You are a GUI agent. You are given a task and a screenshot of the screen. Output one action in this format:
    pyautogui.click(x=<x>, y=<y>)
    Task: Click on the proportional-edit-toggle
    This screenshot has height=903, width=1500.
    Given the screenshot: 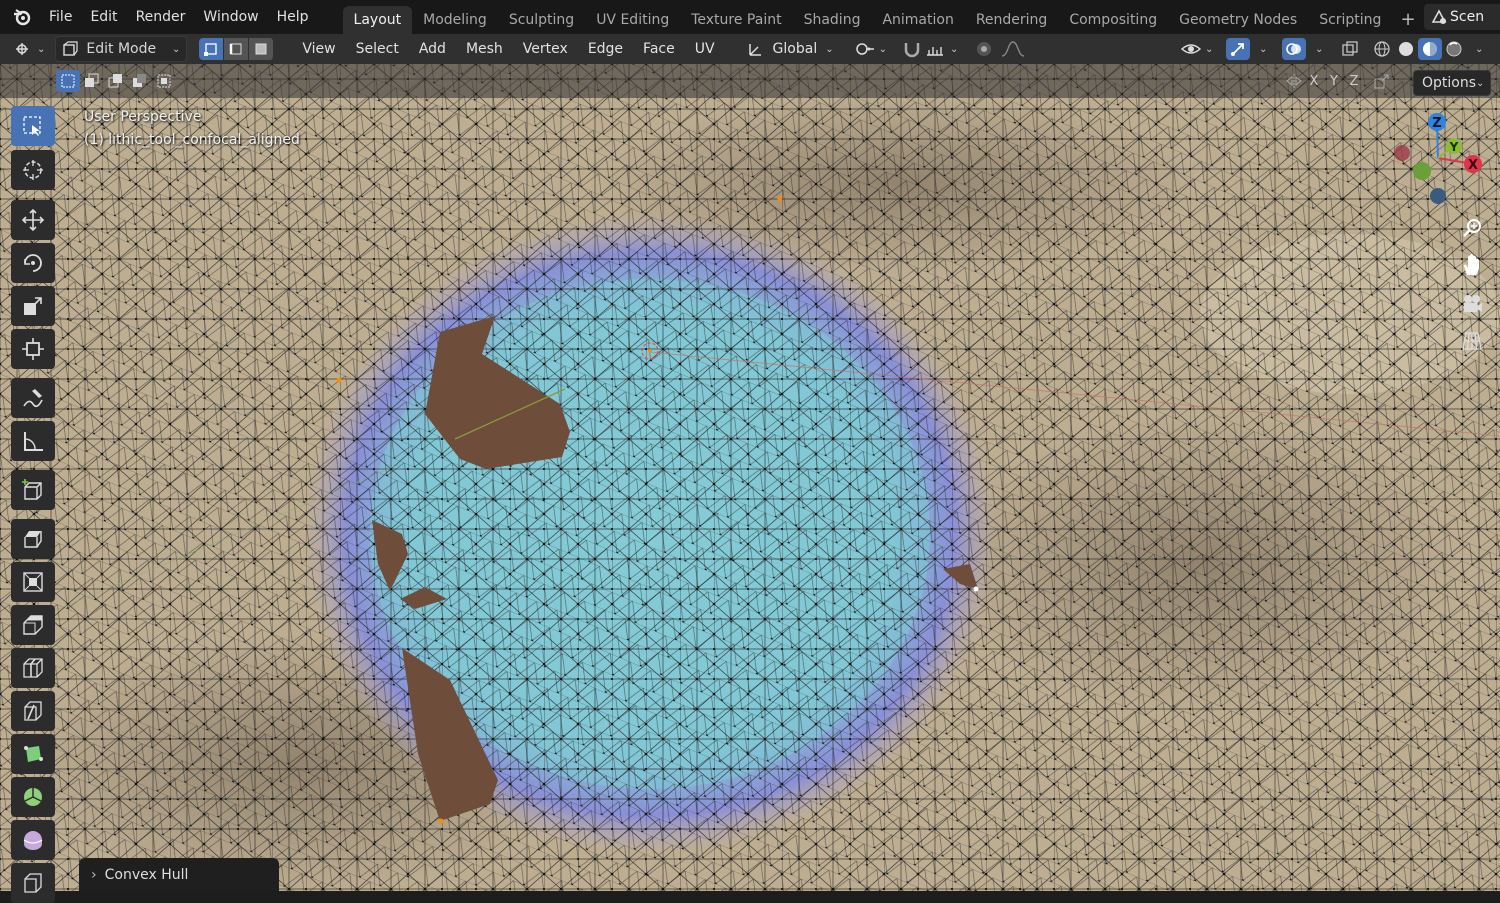 What is the action you would take?
    pyautogui.click(x=984, y=49)
    